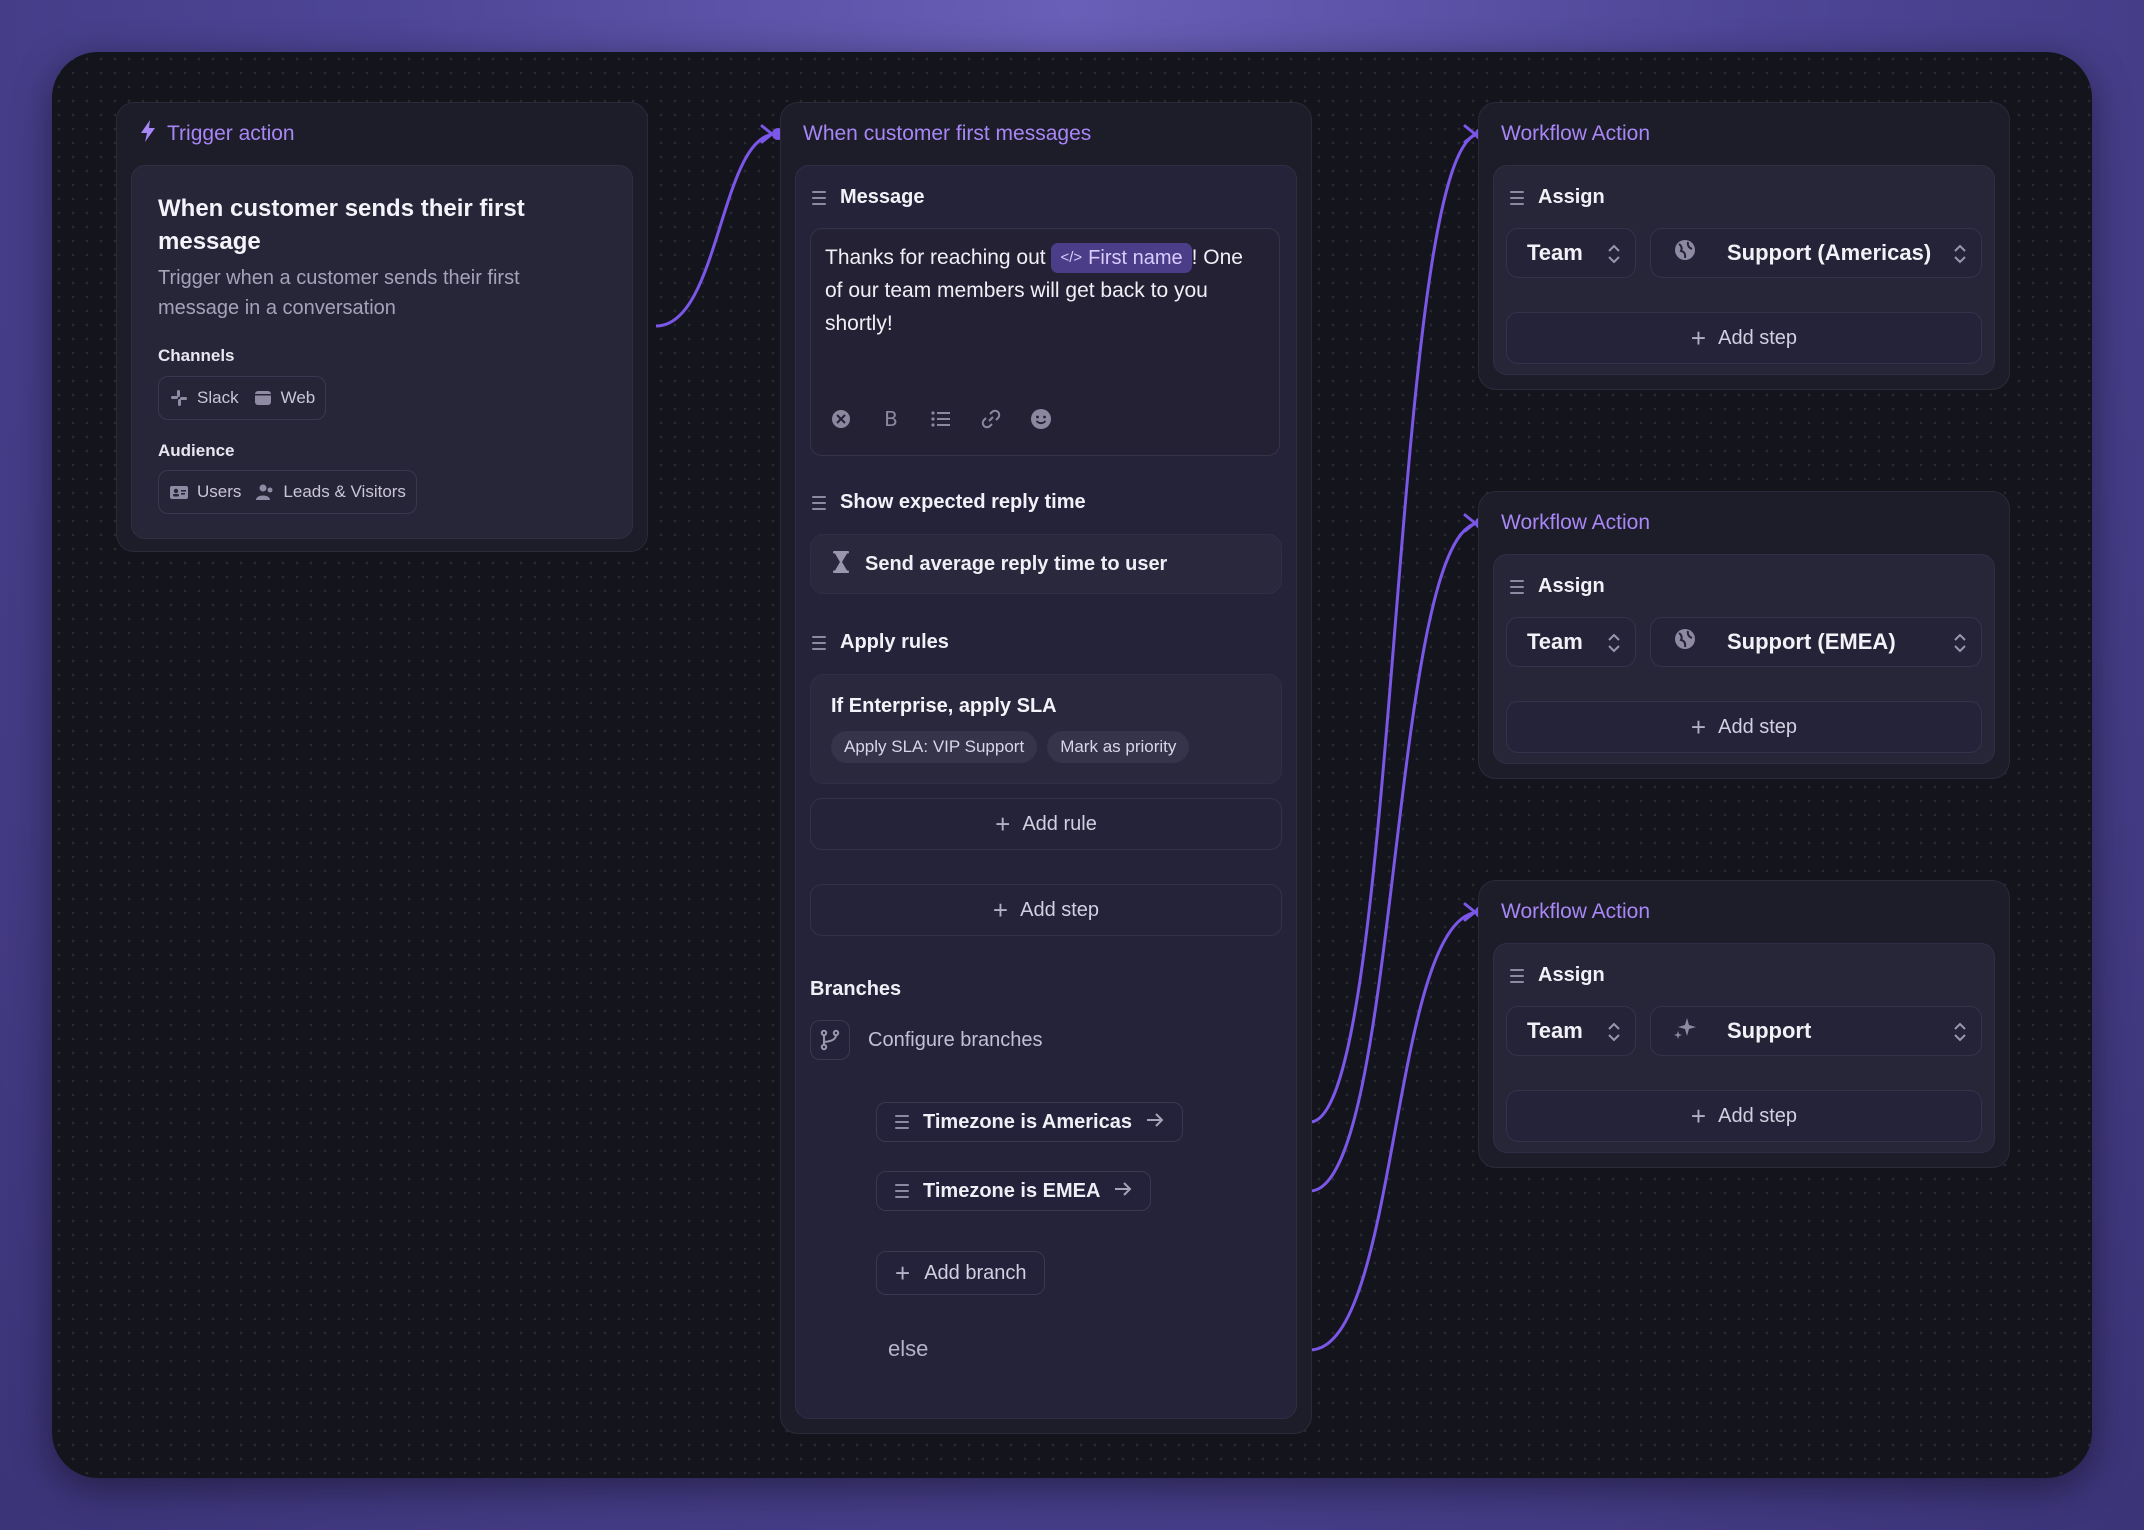  I want to click on add-branch-button: + Add branch, so click(961, 1273).